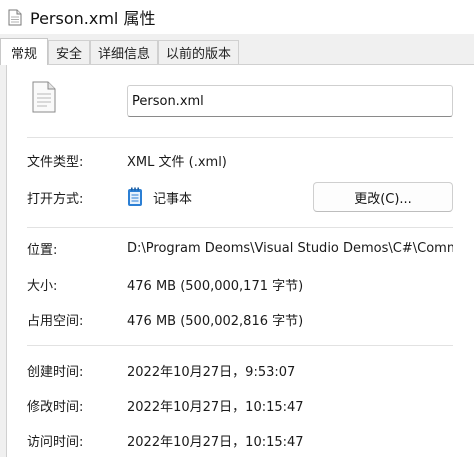 The width and height of the screenshot is (474, 457). I want to click on created-row: 创建时间: 2022年10月27日，9:53:07, so click(161, 370).